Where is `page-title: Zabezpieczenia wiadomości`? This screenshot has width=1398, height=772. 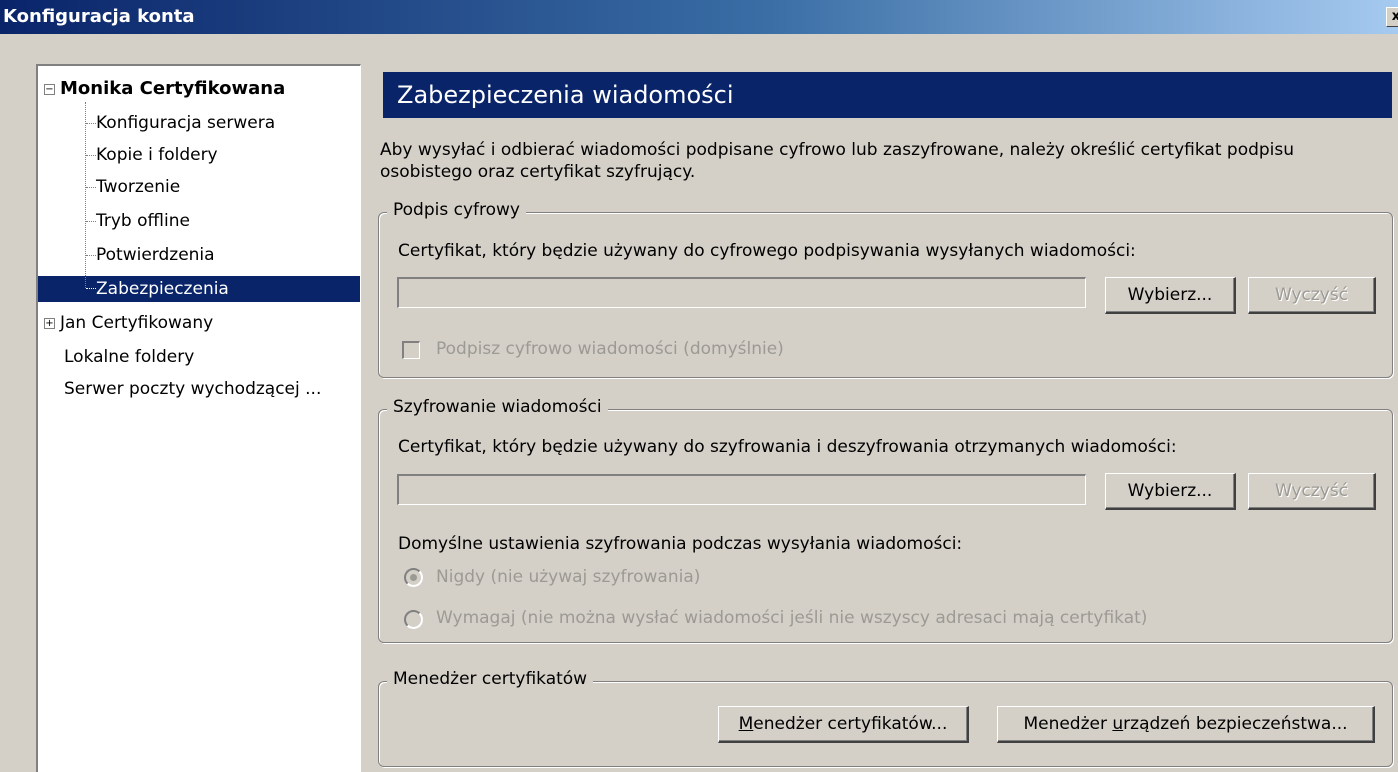
page-title: Zabezpieczenia wiadomości is located at coordinates (565, 95).